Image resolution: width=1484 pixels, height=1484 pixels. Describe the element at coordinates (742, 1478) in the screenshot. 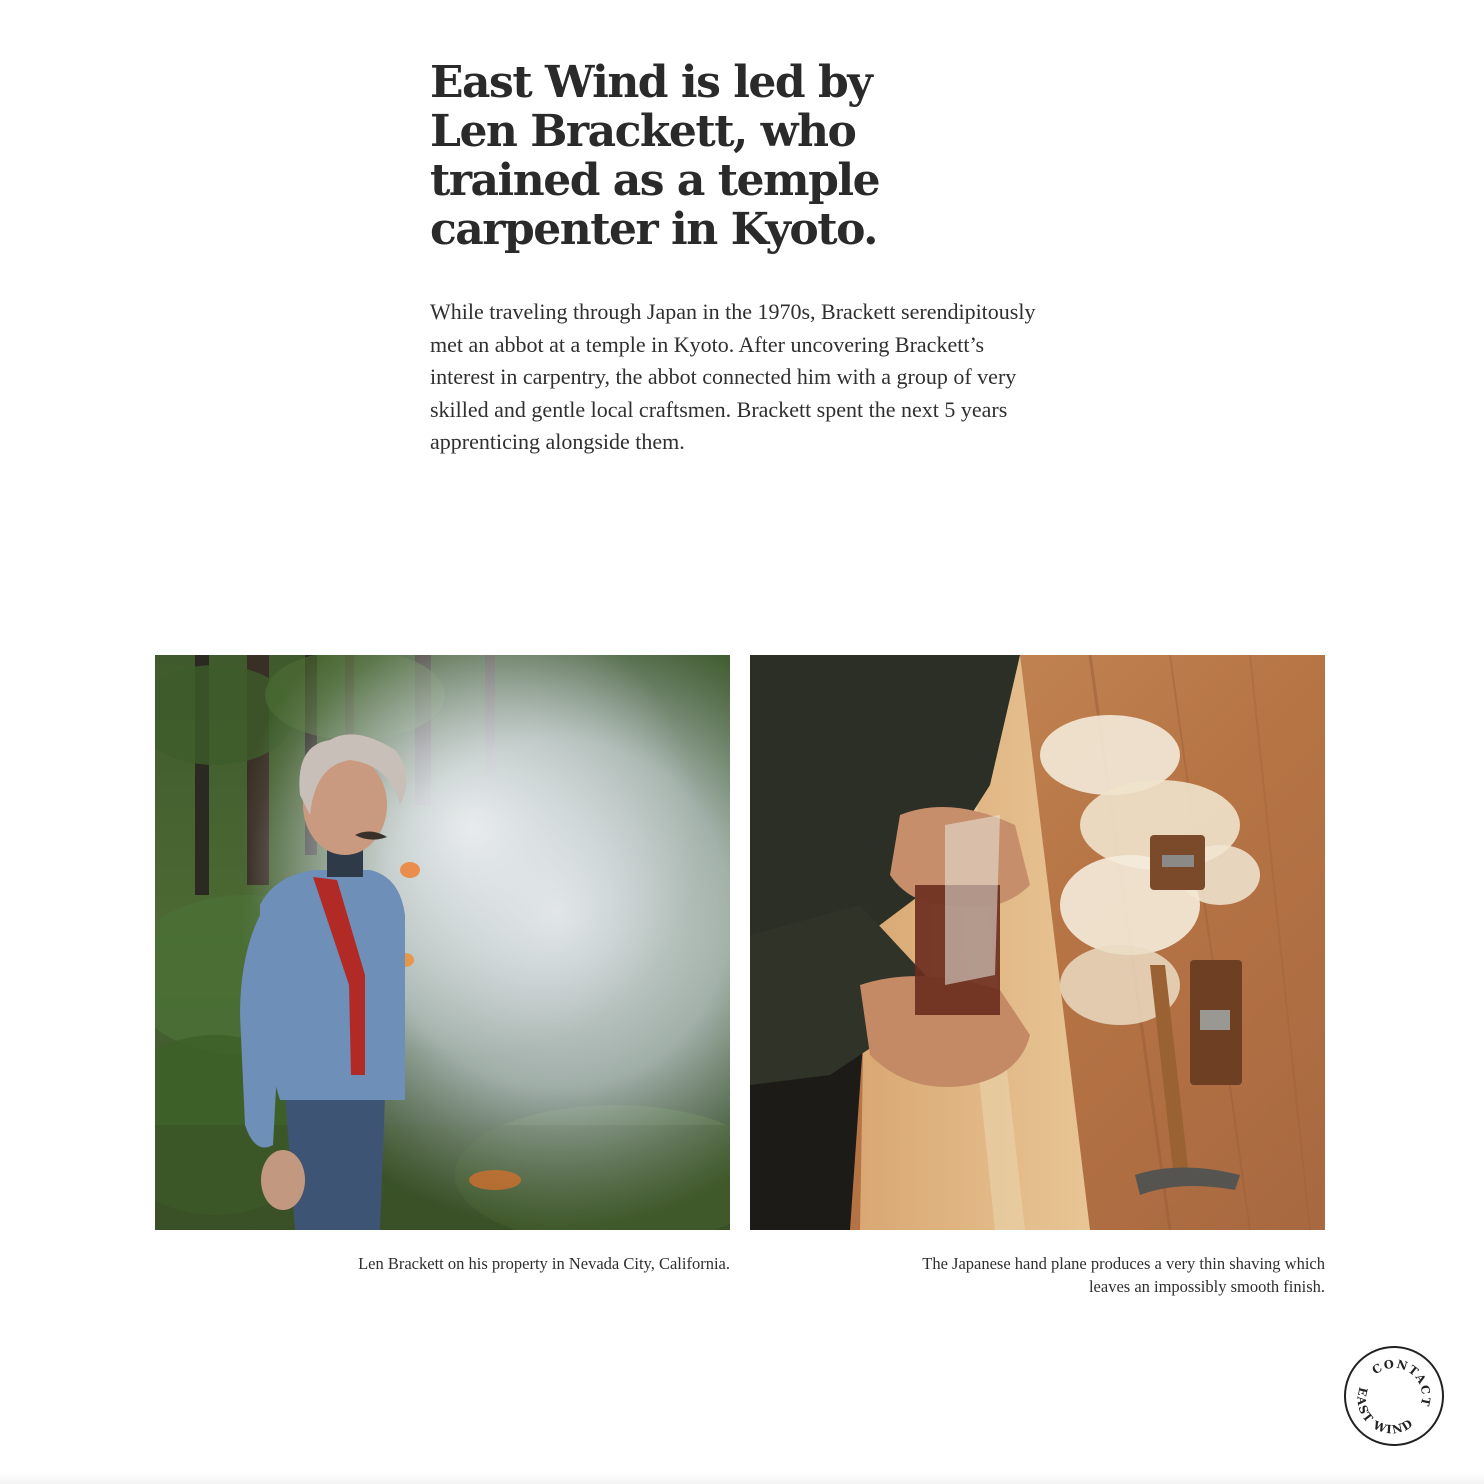

I see `bottom-edge-shadow` at that location.